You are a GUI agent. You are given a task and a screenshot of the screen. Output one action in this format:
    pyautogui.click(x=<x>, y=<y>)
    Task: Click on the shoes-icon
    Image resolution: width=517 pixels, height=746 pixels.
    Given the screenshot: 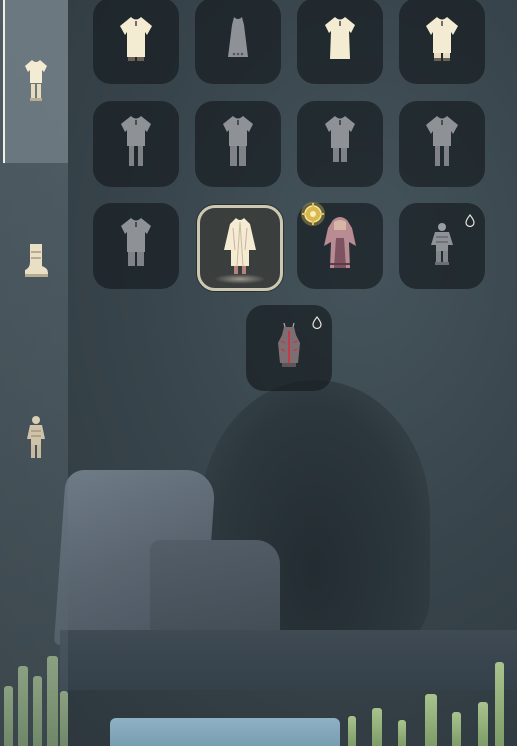 What is the action you would take?
    pyautogui.click(x=36, y=262)
    